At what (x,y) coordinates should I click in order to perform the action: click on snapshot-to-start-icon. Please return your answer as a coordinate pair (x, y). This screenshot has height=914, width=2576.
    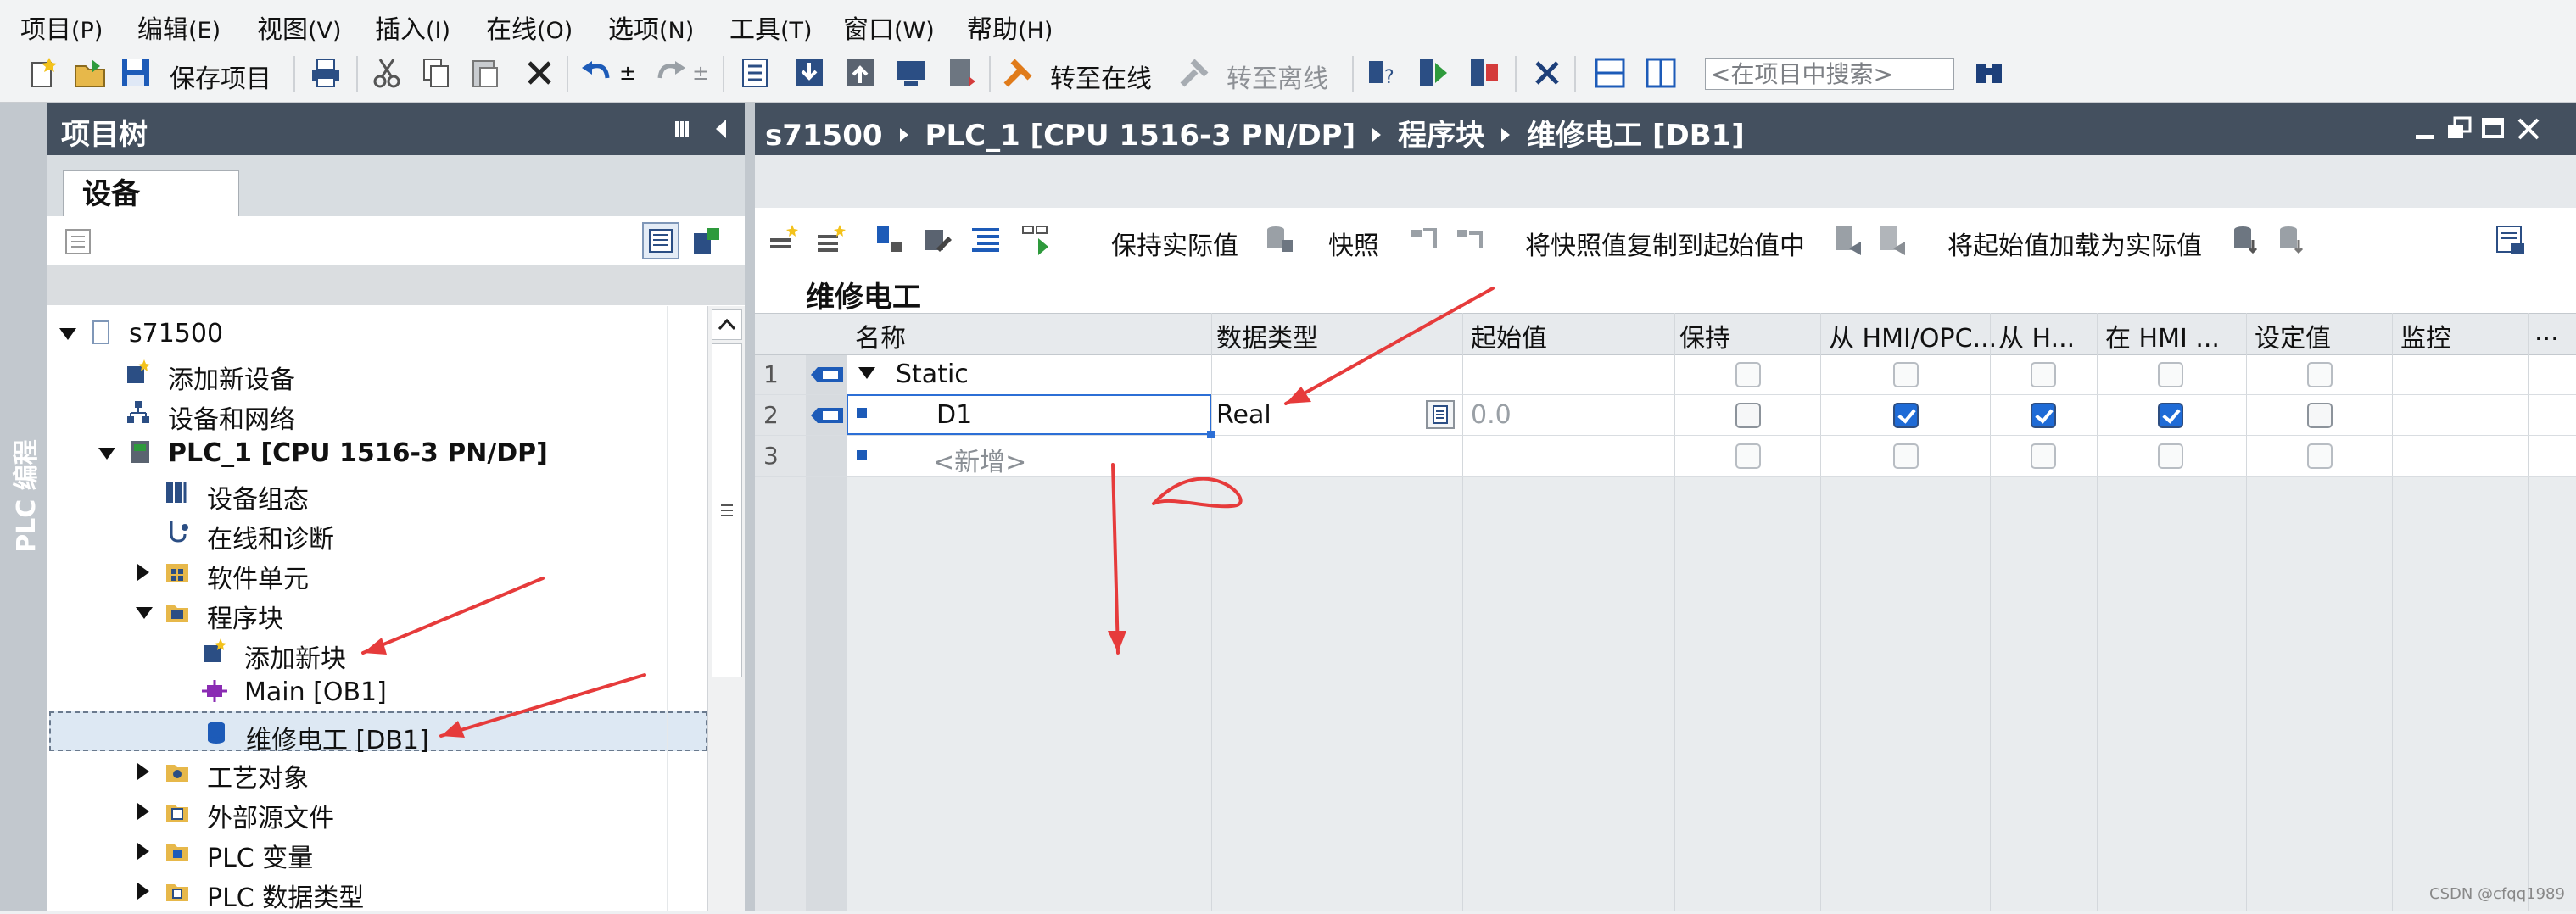
    Looking at the image, I should click on (1425, 240).